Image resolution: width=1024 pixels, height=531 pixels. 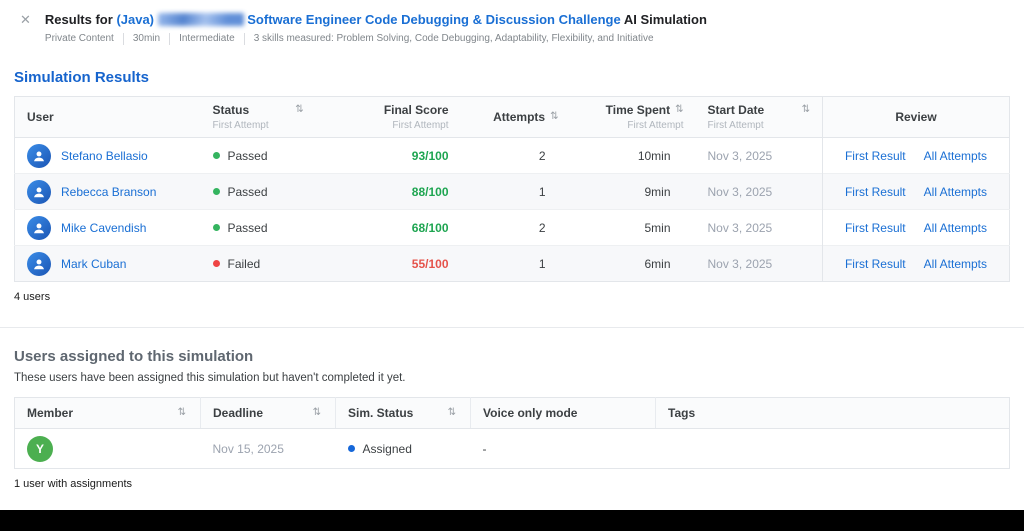 I want to click on col-header-status: Status ⇅ First Attempt, so click(x=283, y=117).